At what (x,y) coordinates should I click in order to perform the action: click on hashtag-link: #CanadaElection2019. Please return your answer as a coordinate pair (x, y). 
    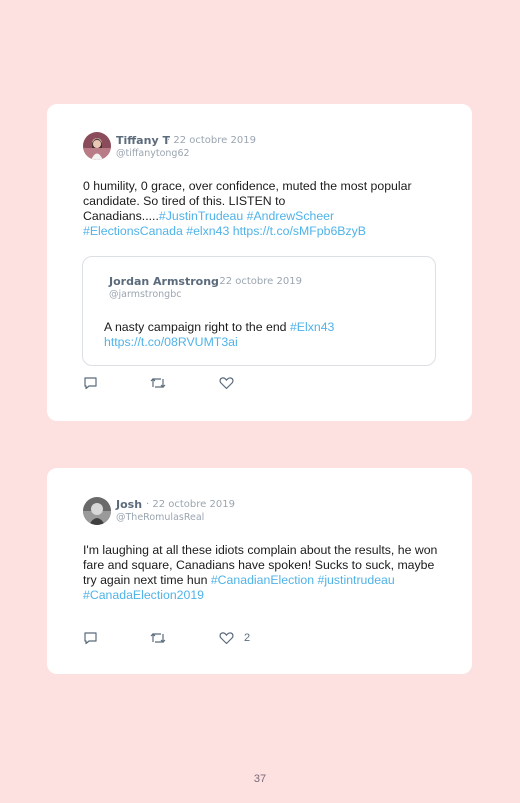
    Looking at the image, I should click on (143, 595).